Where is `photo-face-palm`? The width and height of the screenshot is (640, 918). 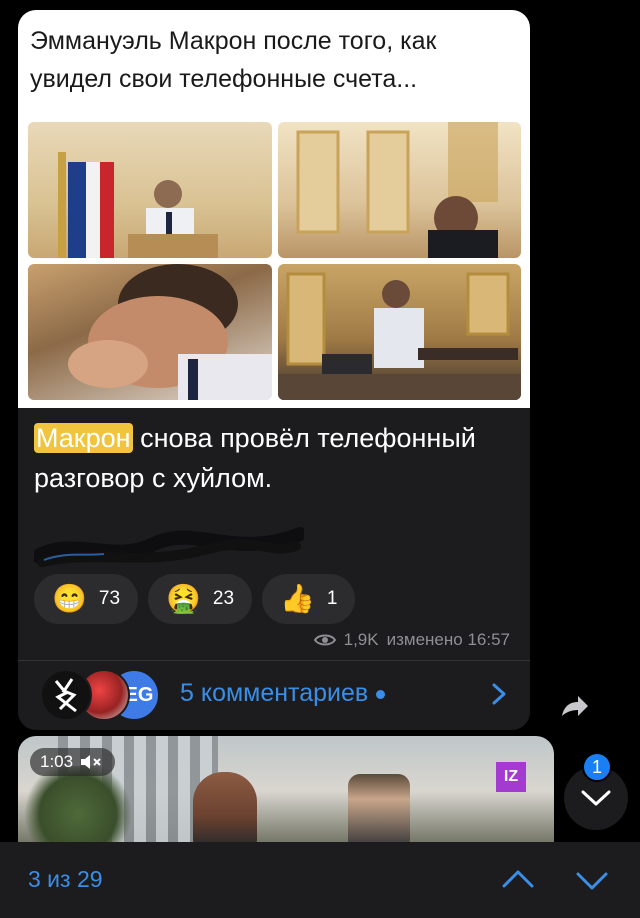 photo-face-palm is located at coordinates (150, 332).